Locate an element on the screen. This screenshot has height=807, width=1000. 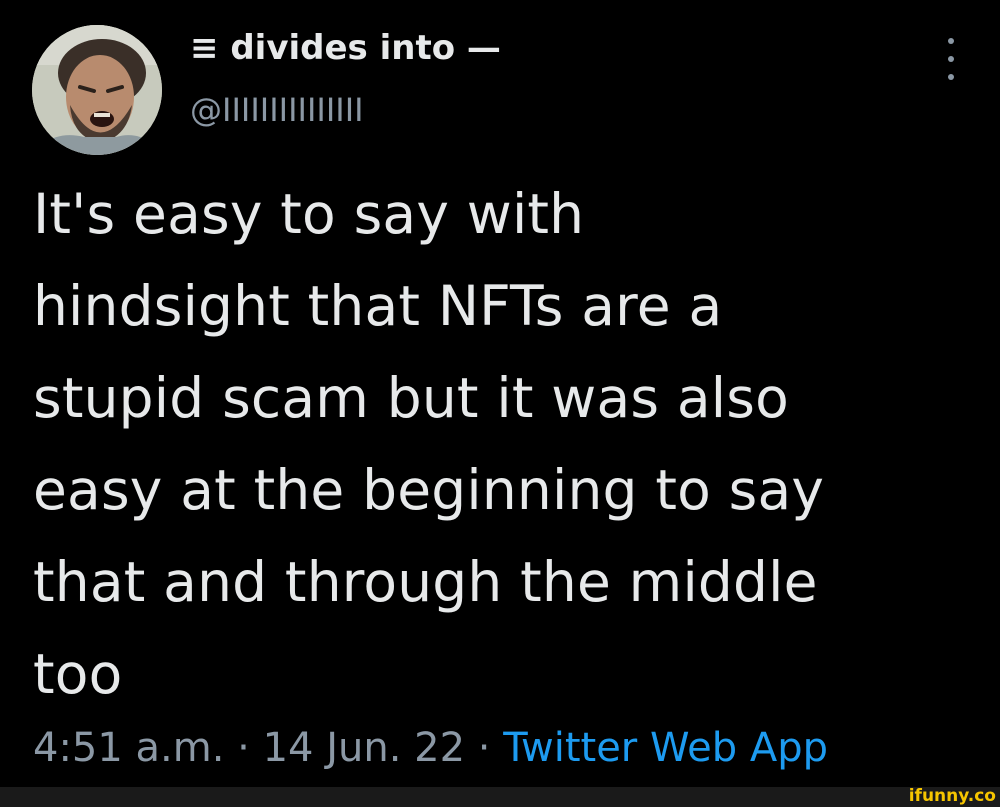
footer-strip is located at coordinates (500, 797).